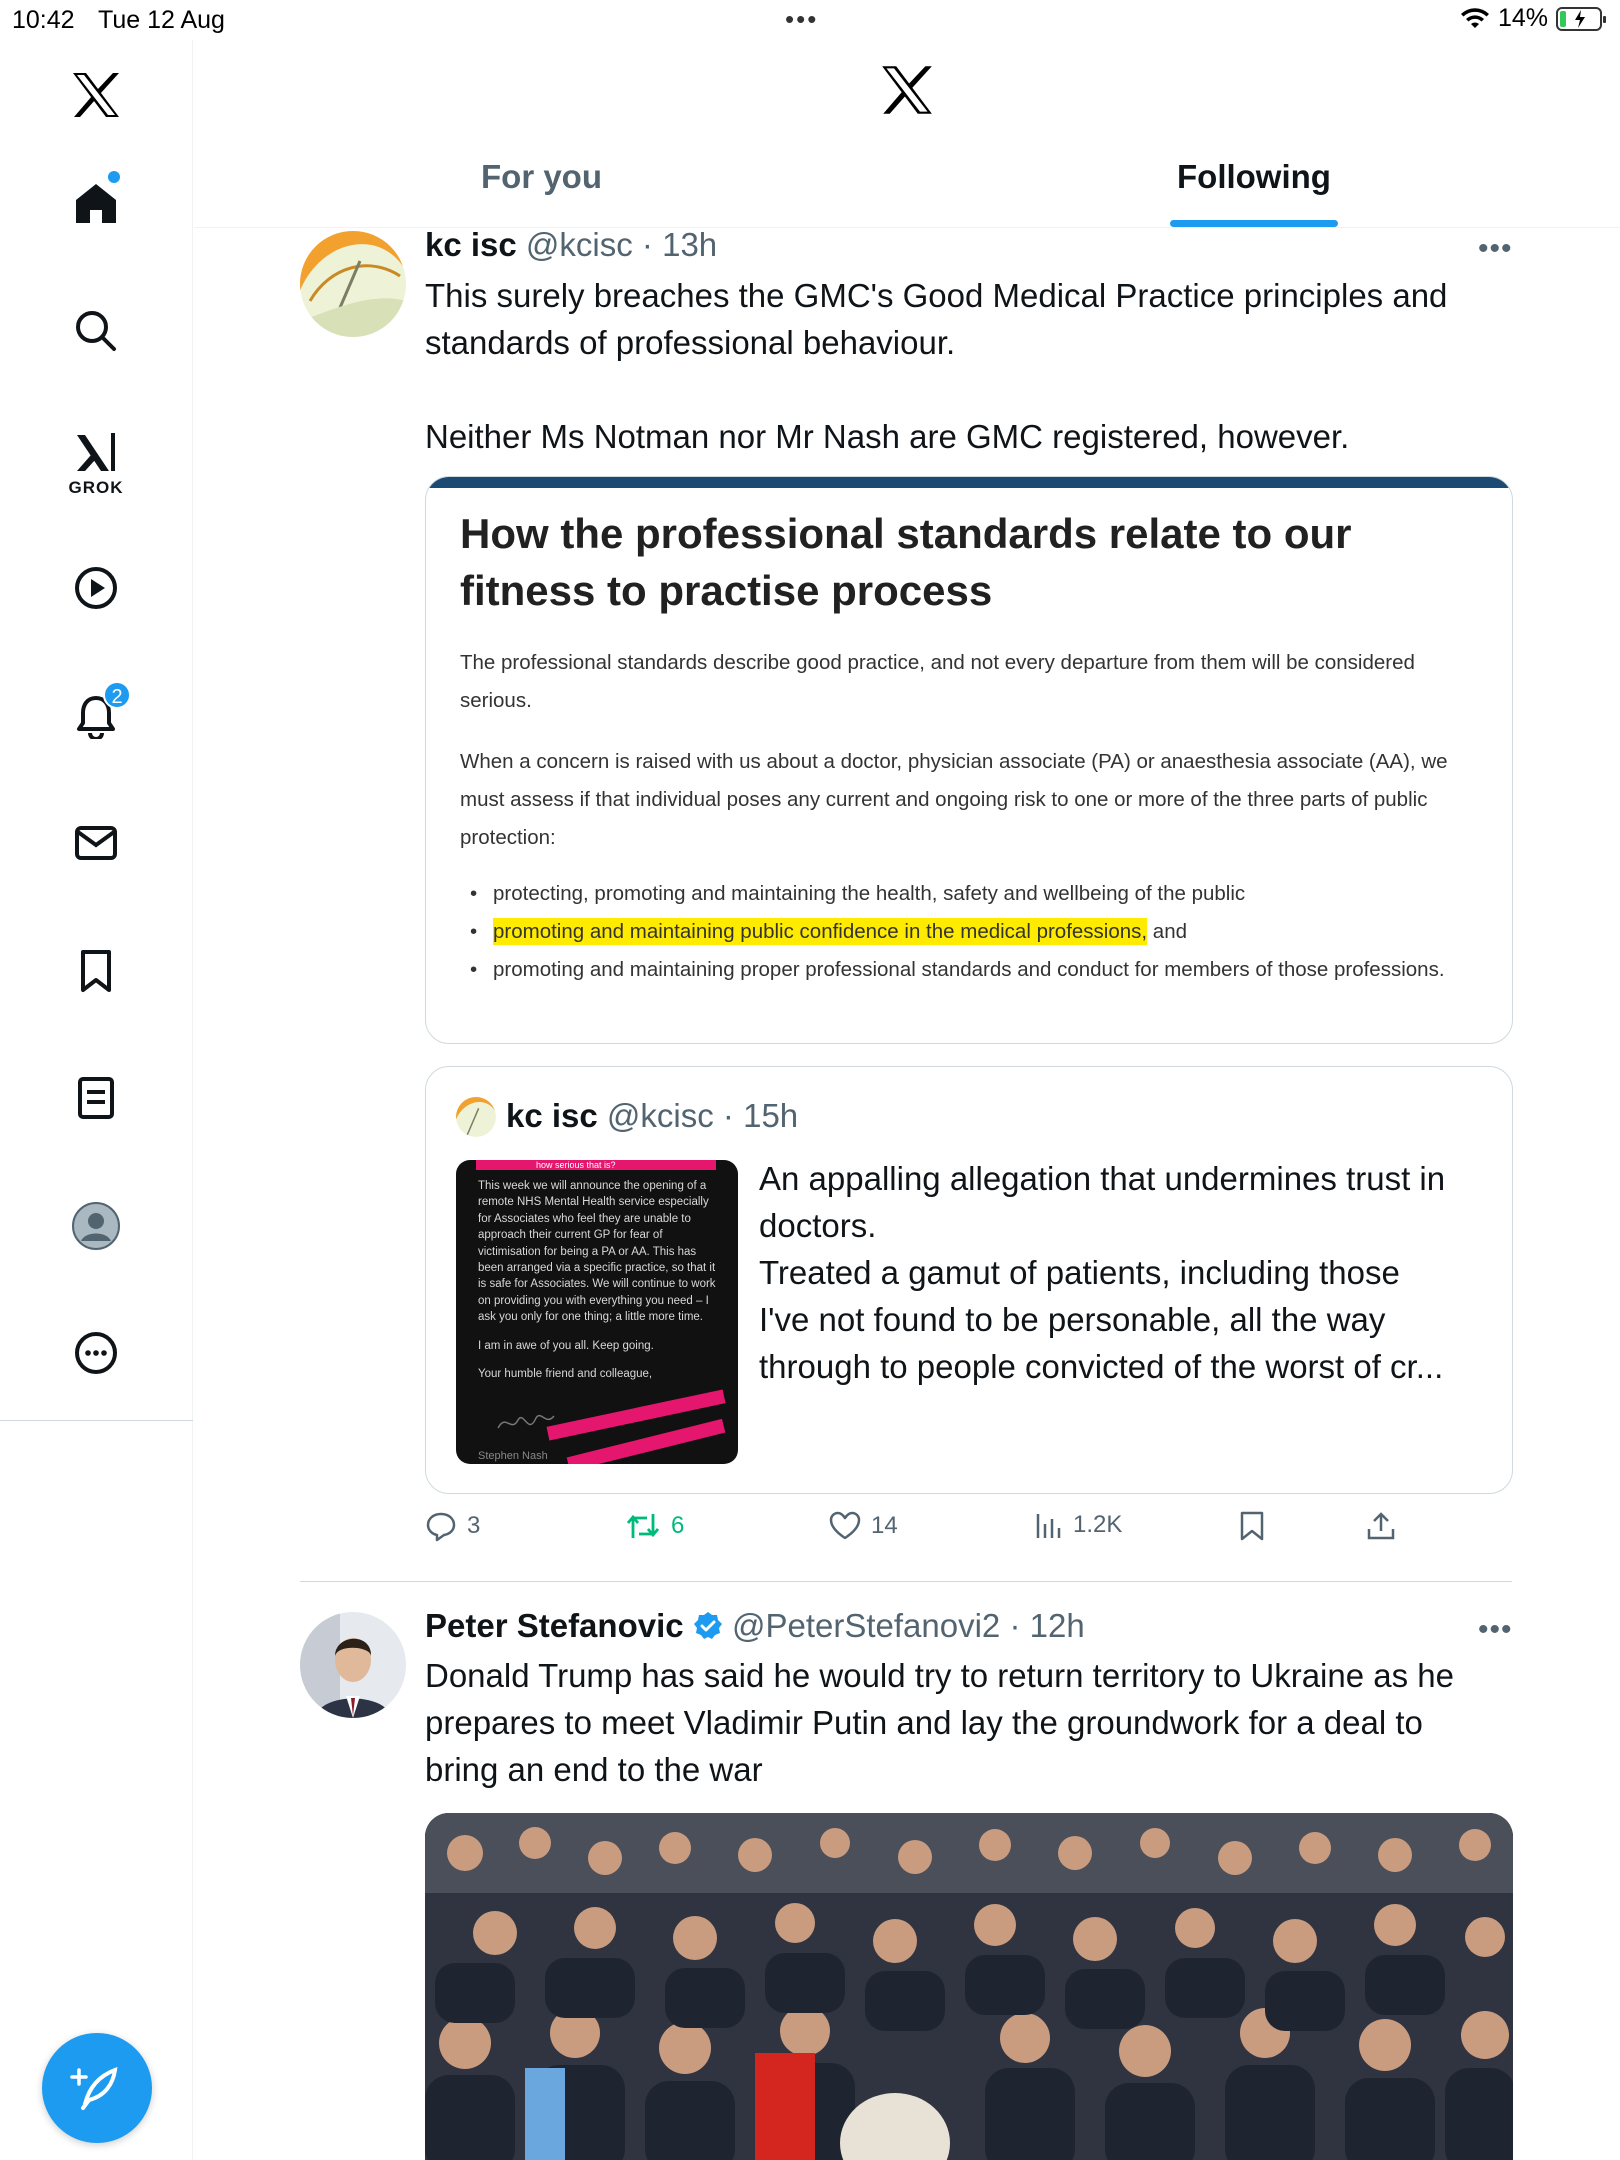 The image size is (1620, 2160). I want to click on sidebar: GROK 2, so click(96, 1100).